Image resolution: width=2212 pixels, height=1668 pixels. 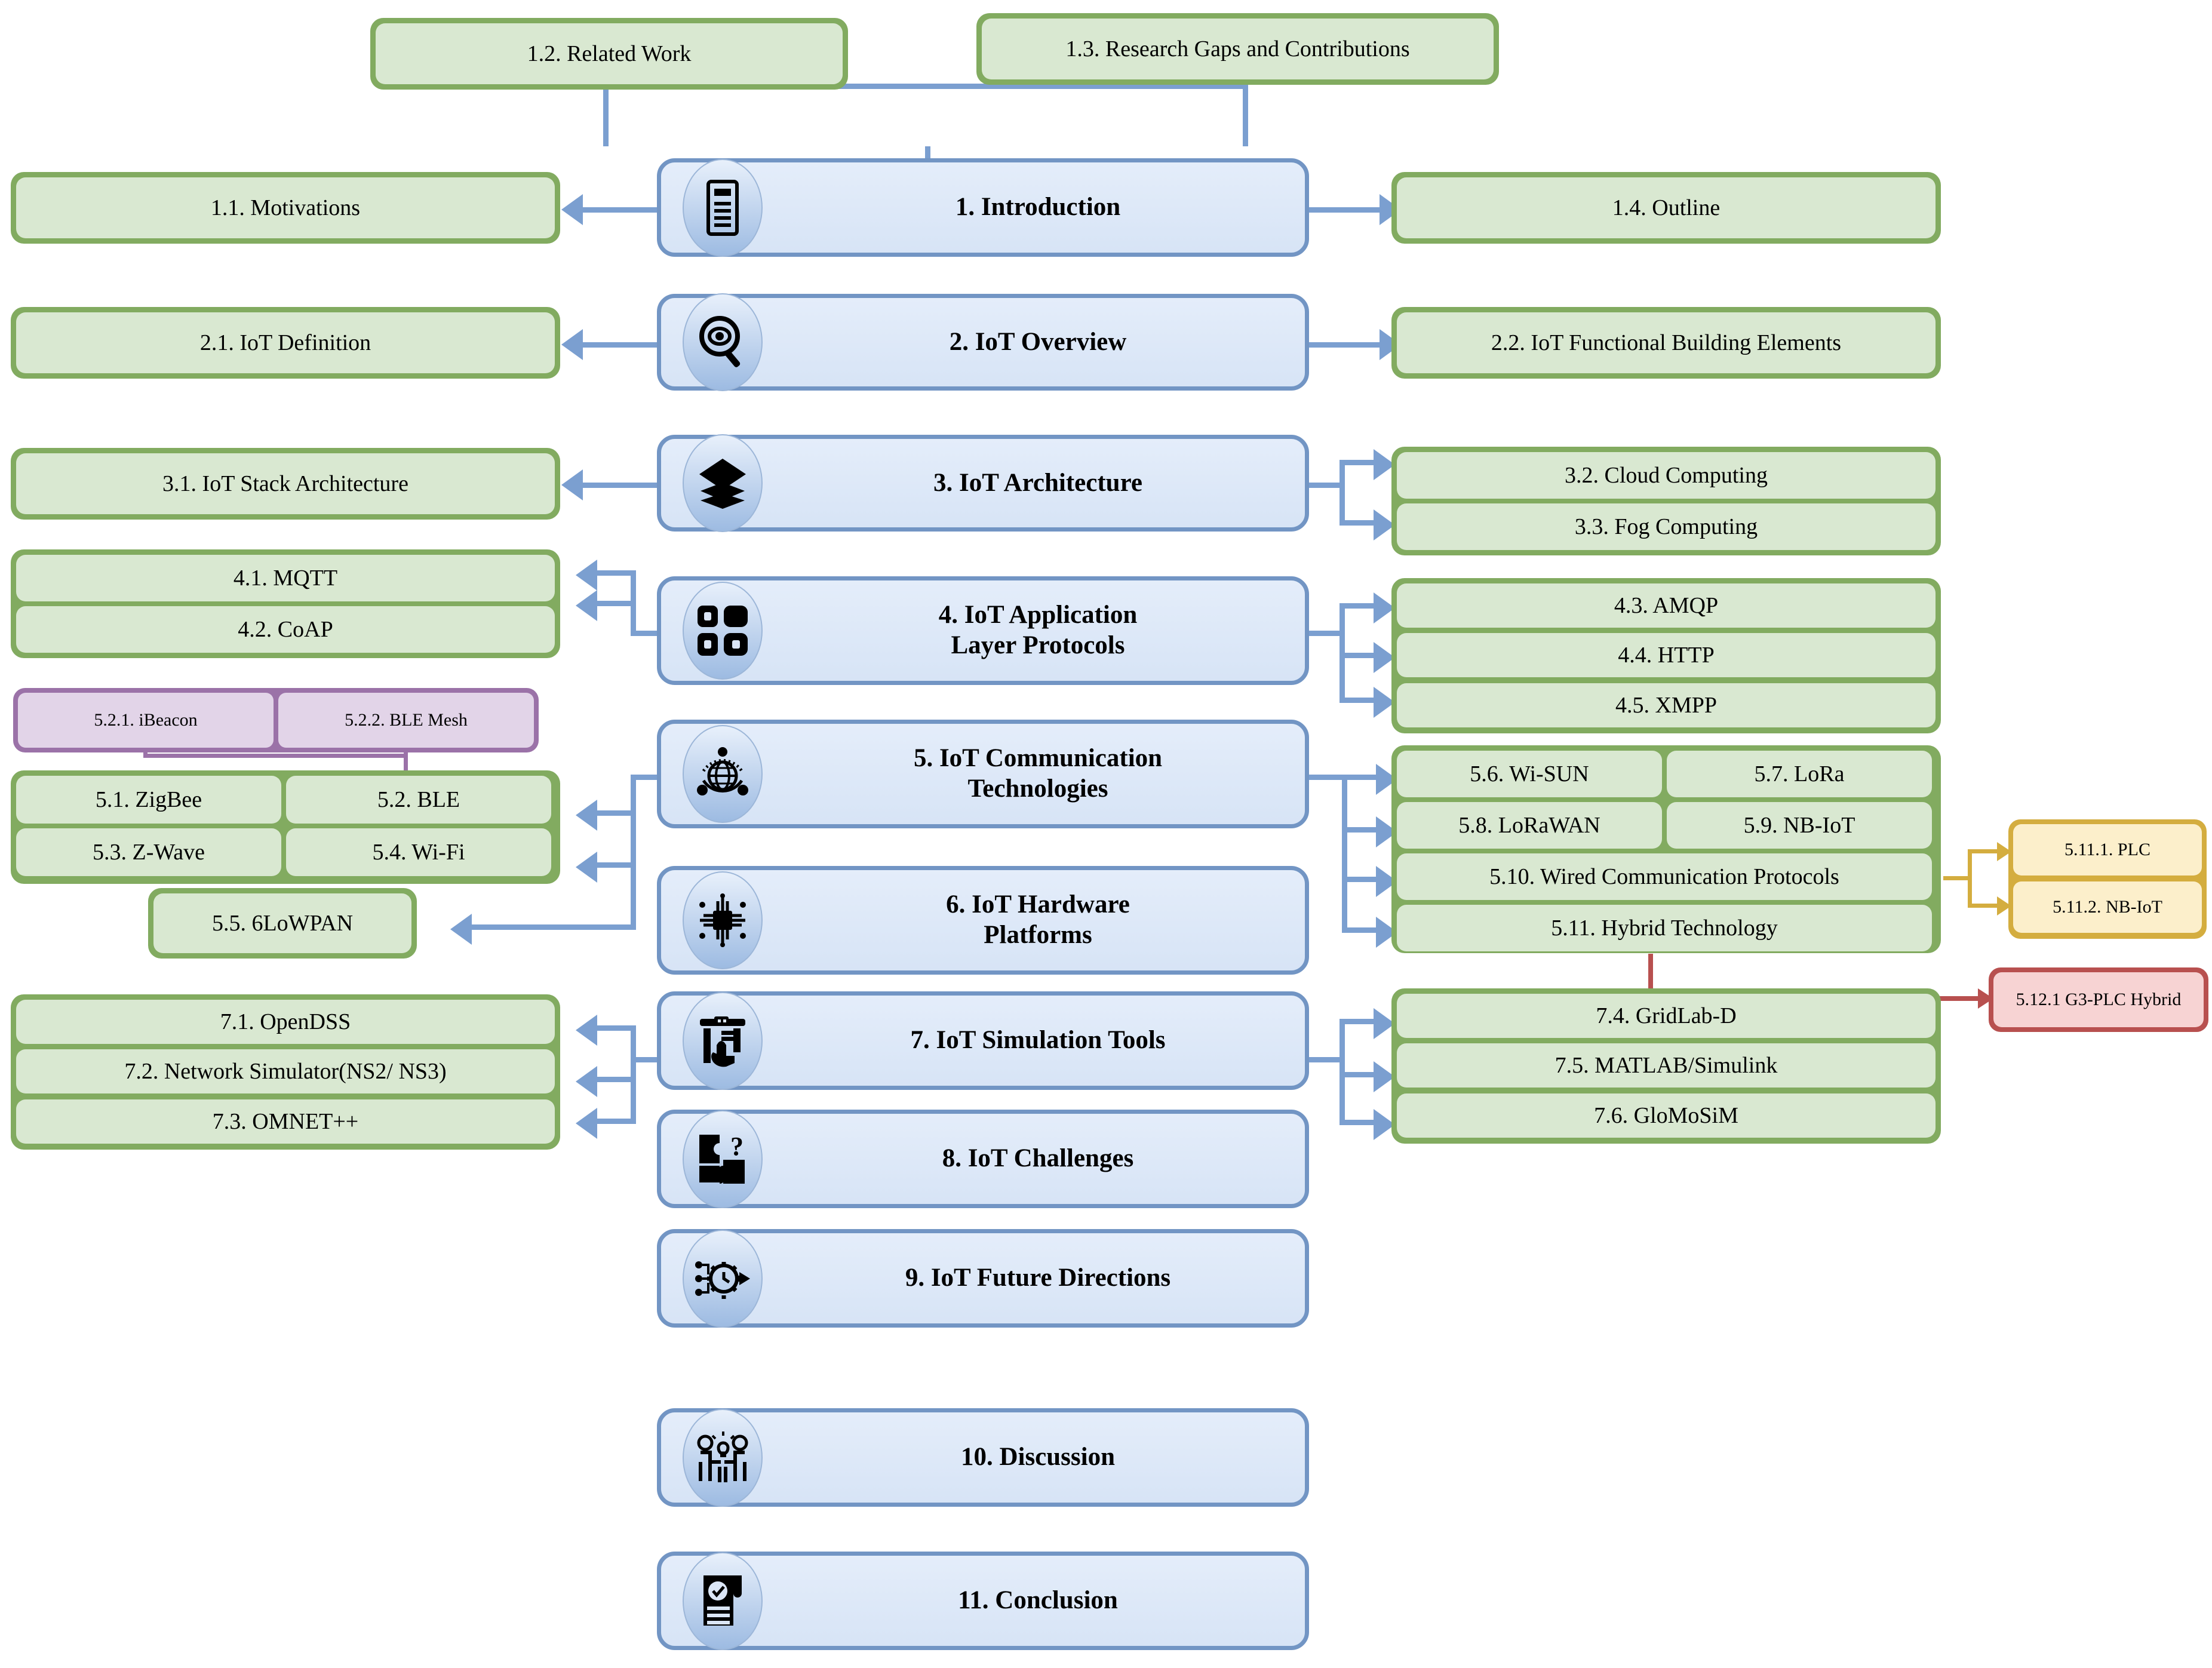 What do you see at coordinates (1345, 854) in the screenshot?
I see `connector-s5-right-bus` at bounding box center [1345, 854].